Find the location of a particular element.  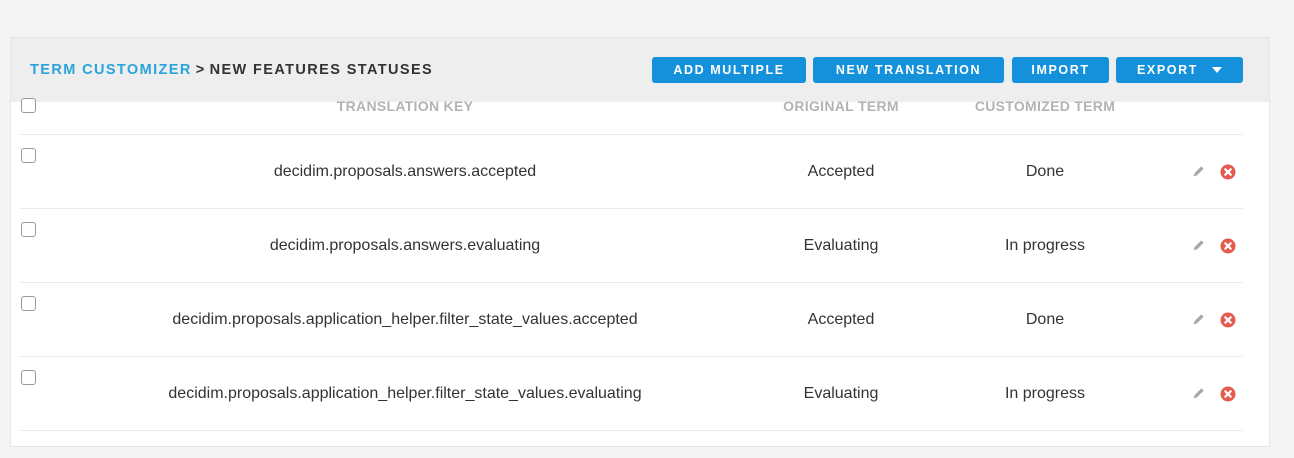

add-multiple-button: ADD MULTIPLE is located at coordinates (729, 70).